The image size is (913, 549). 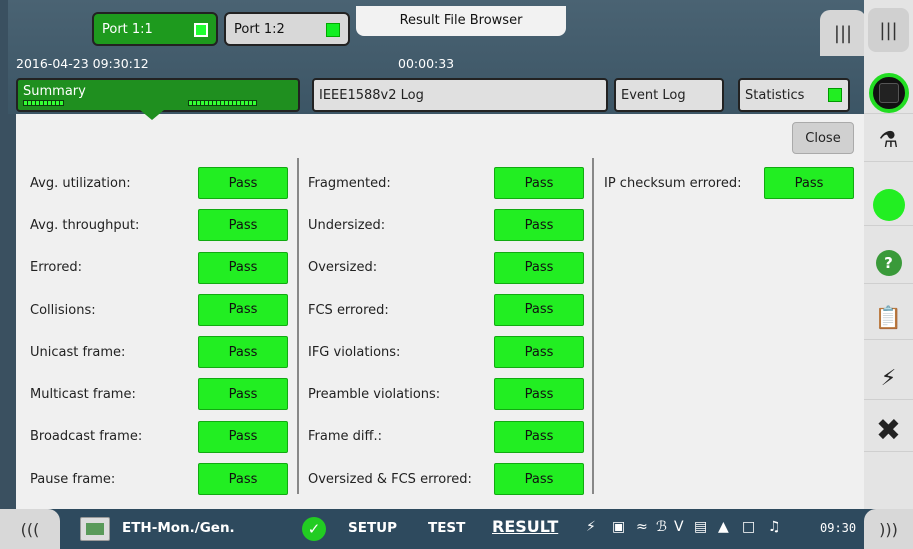 What do you see at coordinates (56, 268) in the screenshot?
I see `summary-row-label: Errored:` at bounding box center [56, 268].